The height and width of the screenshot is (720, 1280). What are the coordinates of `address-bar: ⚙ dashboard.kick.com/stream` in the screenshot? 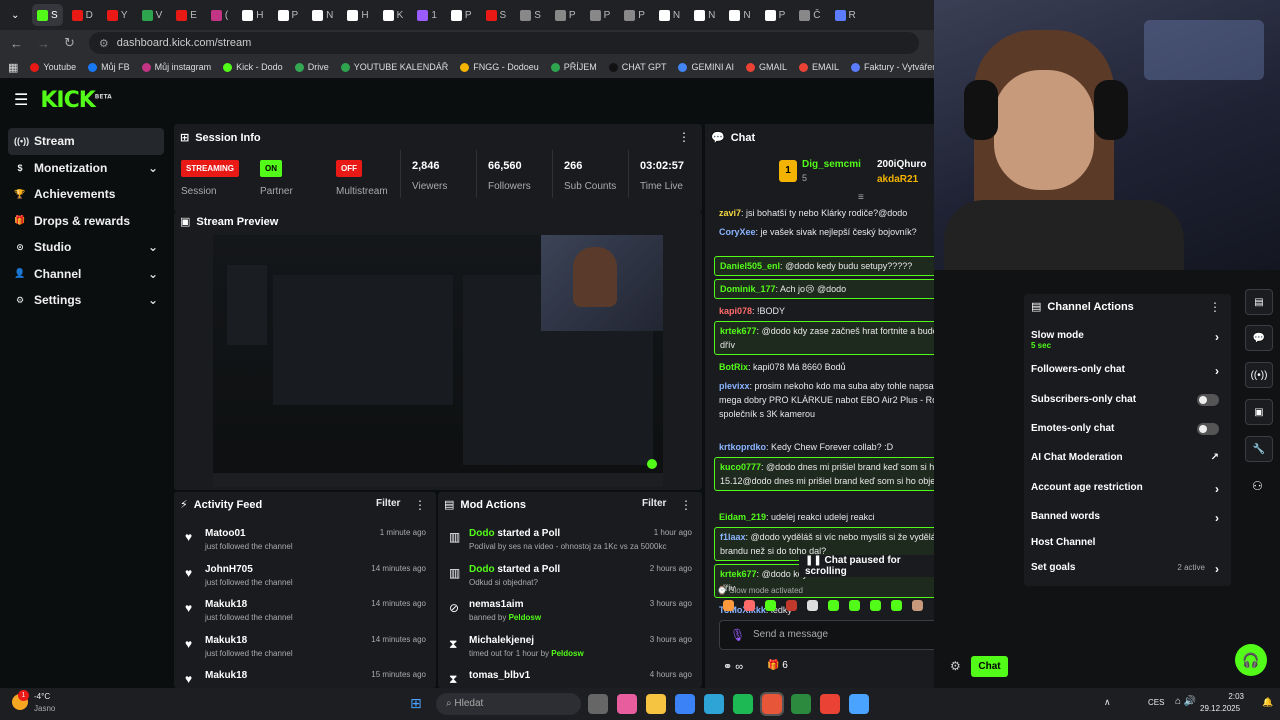 It's located at (503, 43).